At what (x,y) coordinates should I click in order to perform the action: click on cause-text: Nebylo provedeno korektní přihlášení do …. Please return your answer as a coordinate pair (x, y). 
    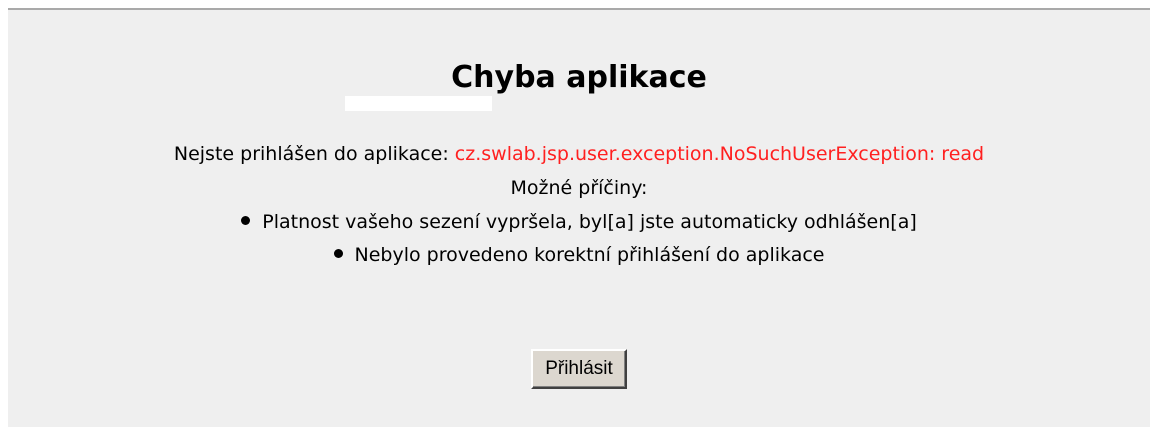
    Looking at the image, I should click on (589, 255).